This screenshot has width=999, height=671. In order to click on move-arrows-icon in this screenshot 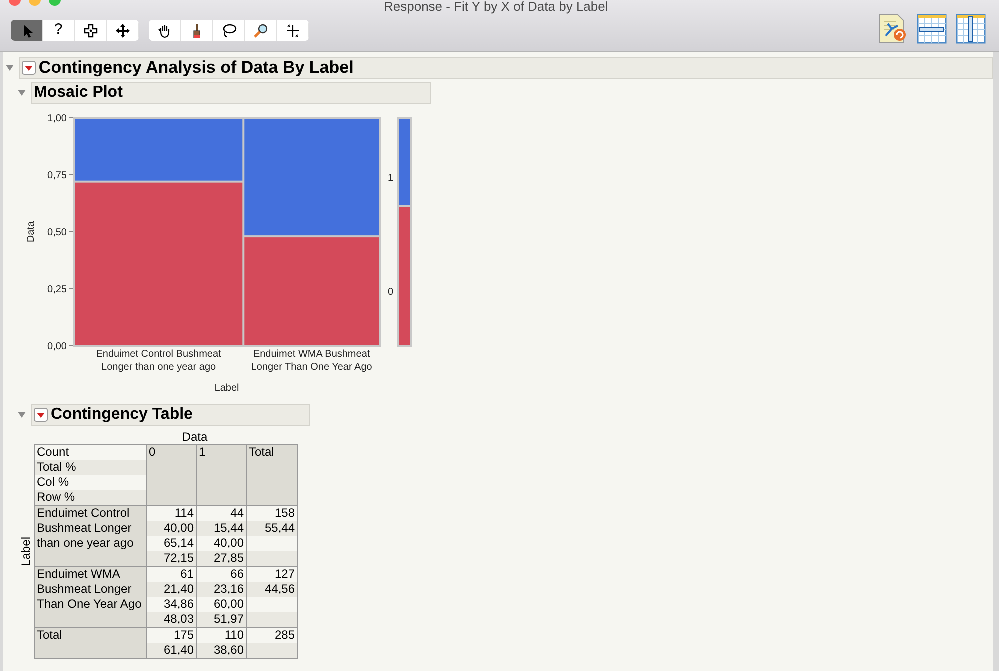, I will do `click(122, 30)`.